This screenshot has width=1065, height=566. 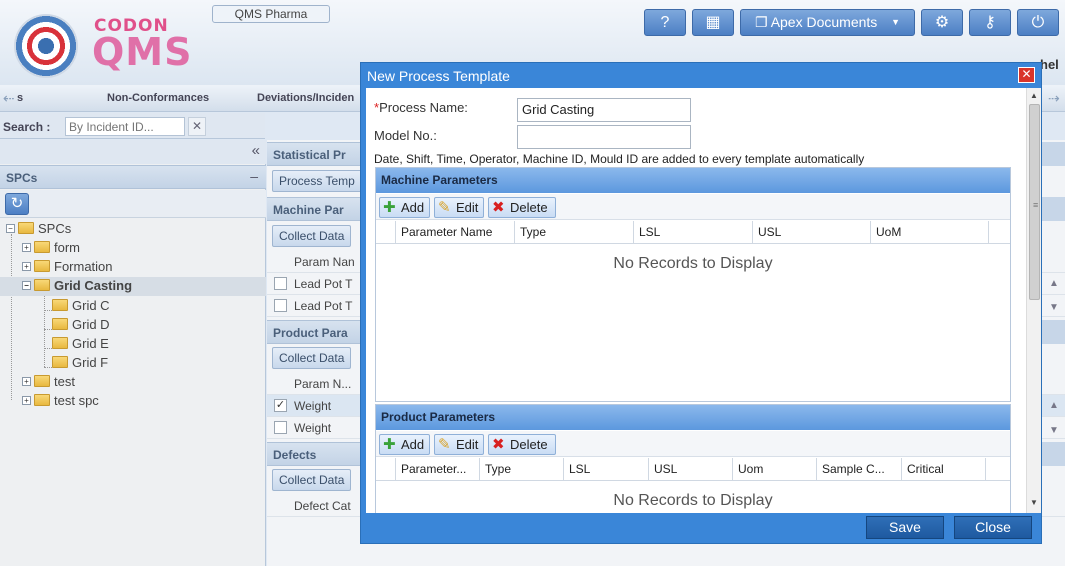 I want to click on column-critical: Critical, so click(x=943, y=469).